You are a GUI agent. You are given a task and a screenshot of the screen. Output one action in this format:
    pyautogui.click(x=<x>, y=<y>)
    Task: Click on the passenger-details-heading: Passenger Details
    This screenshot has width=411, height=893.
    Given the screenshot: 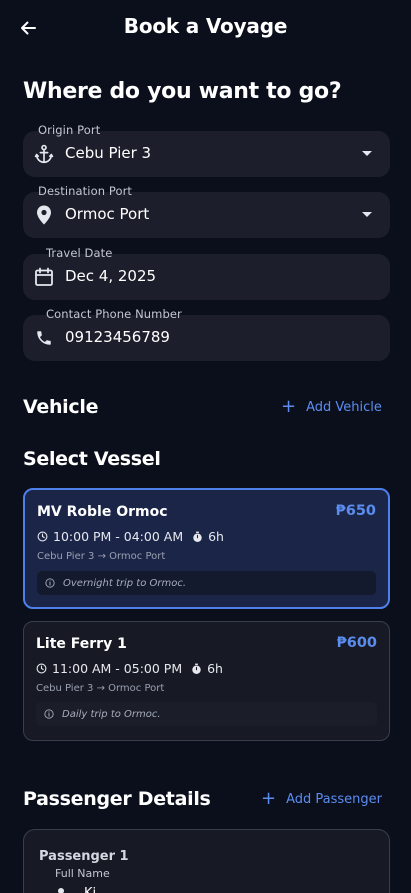 What is the action you would take?
    pyautogui.click(x=117, y=799)
    